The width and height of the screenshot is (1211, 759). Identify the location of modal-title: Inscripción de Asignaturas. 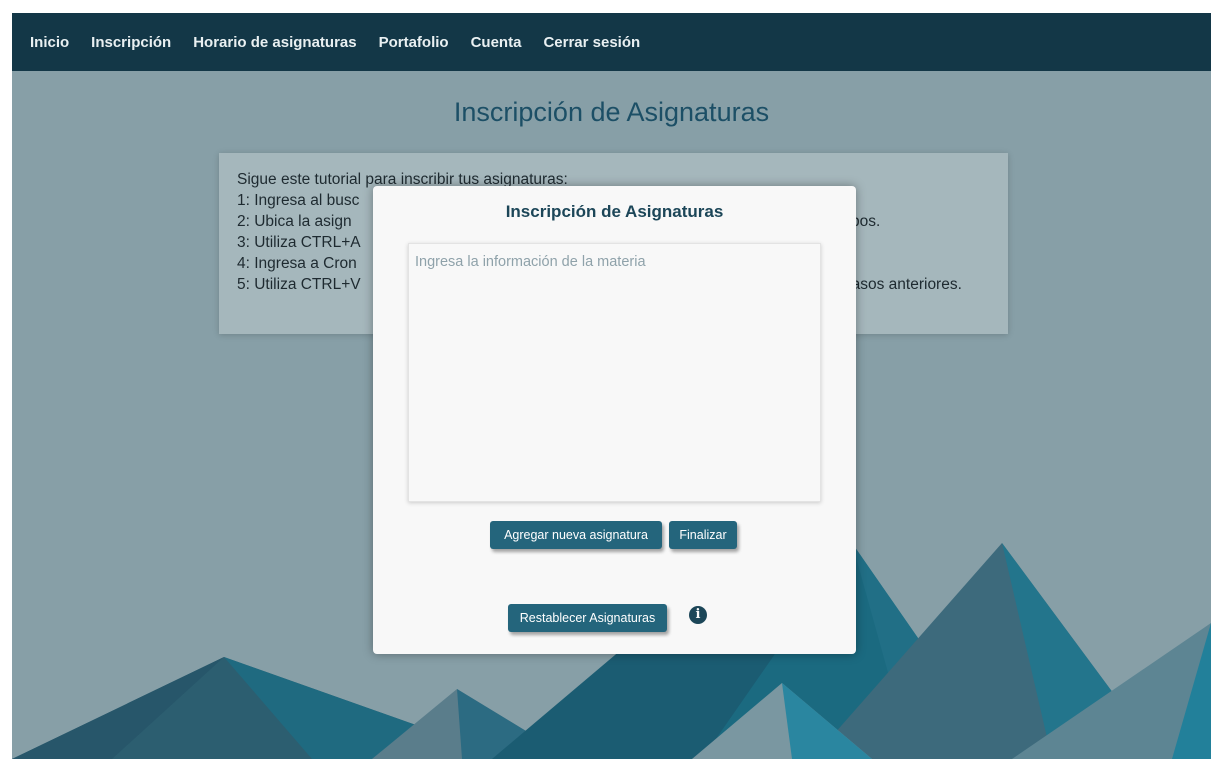
(614, 211).